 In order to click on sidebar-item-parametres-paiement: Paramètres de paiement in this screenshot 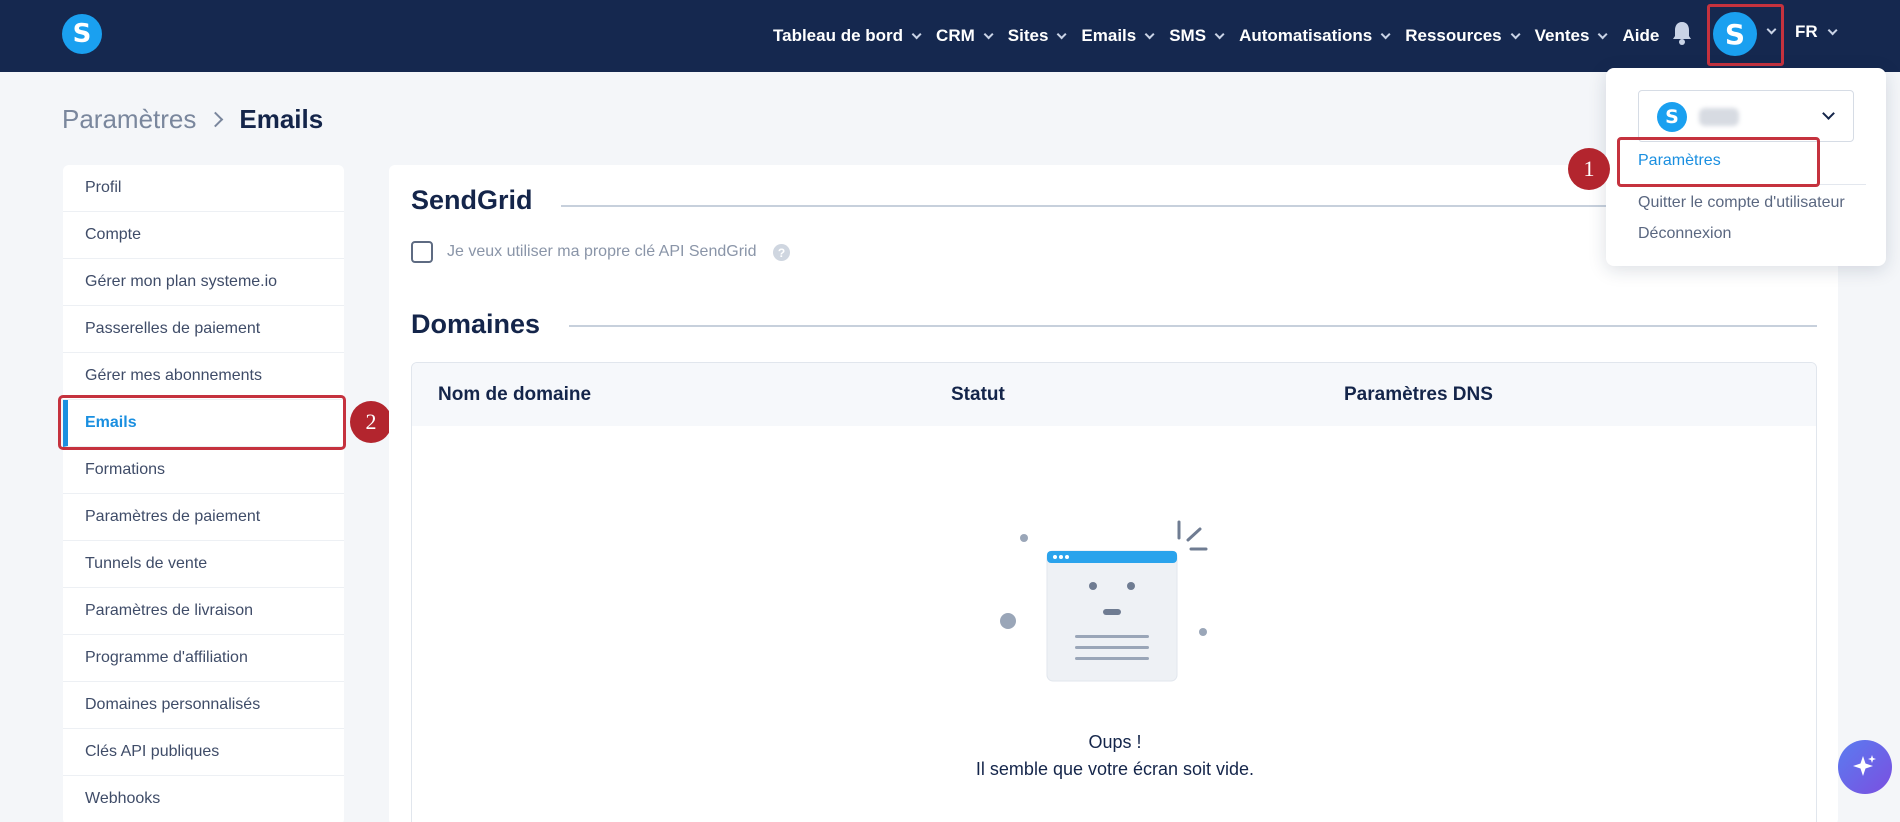, I will do `click(203, 517)`.